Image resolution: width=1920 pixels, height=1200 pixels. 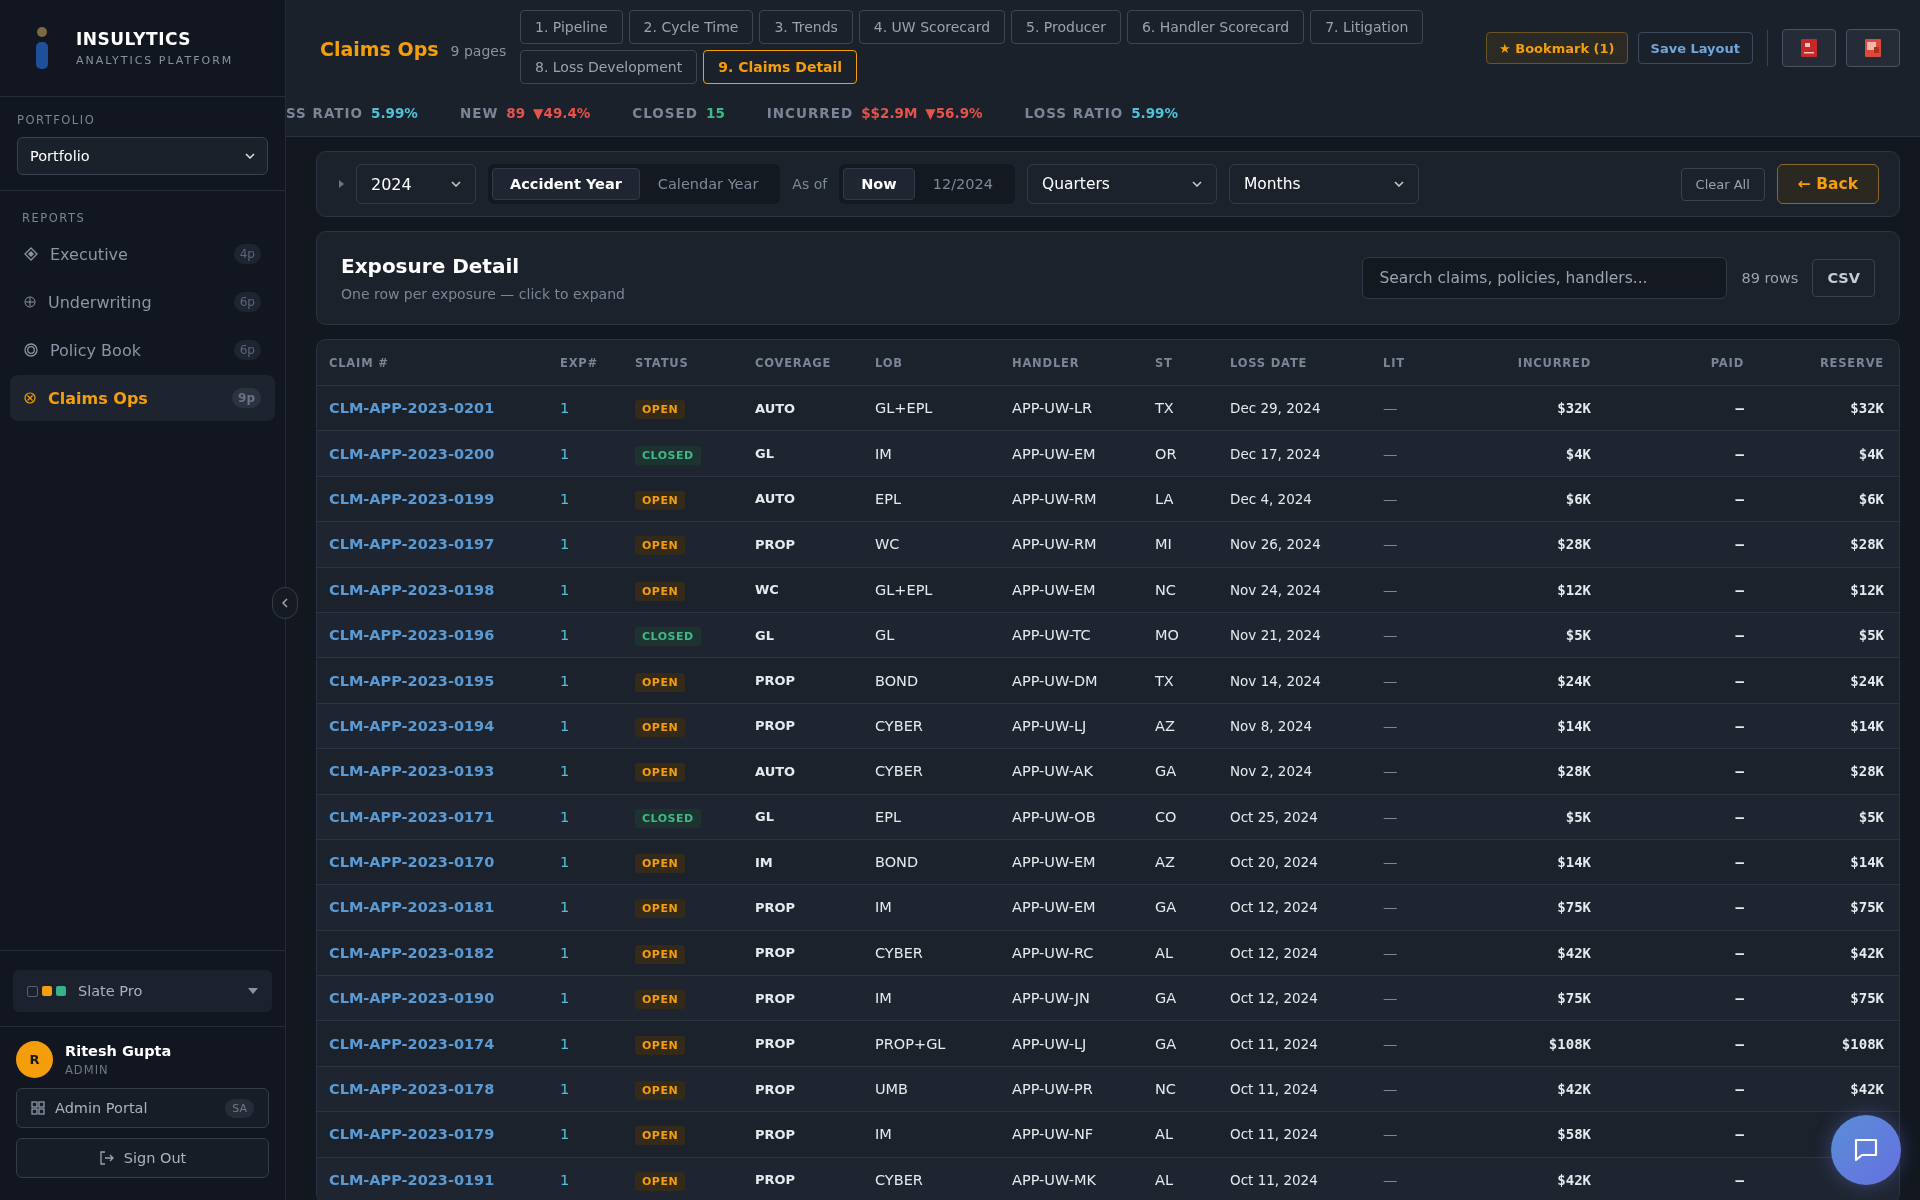 What do you see at coordinates (142, 1108) in the screenshot?
I see `admin-portal-button: Admin Portal SA` at bounding box center [142, 1108].